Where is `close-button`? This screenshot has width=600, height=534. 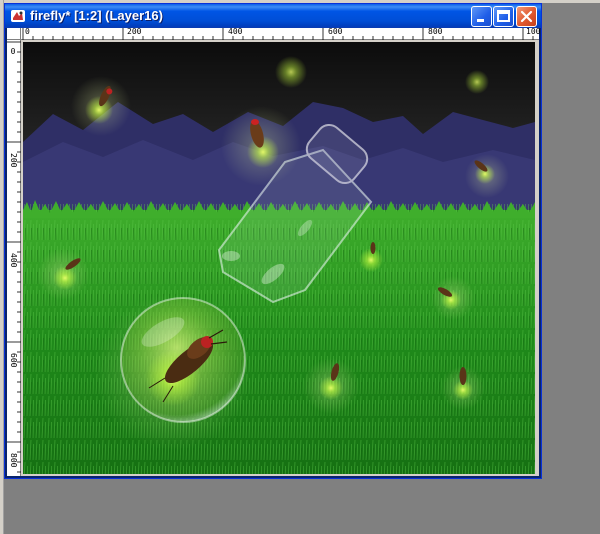
close-button is located at coordinates (526, 16).